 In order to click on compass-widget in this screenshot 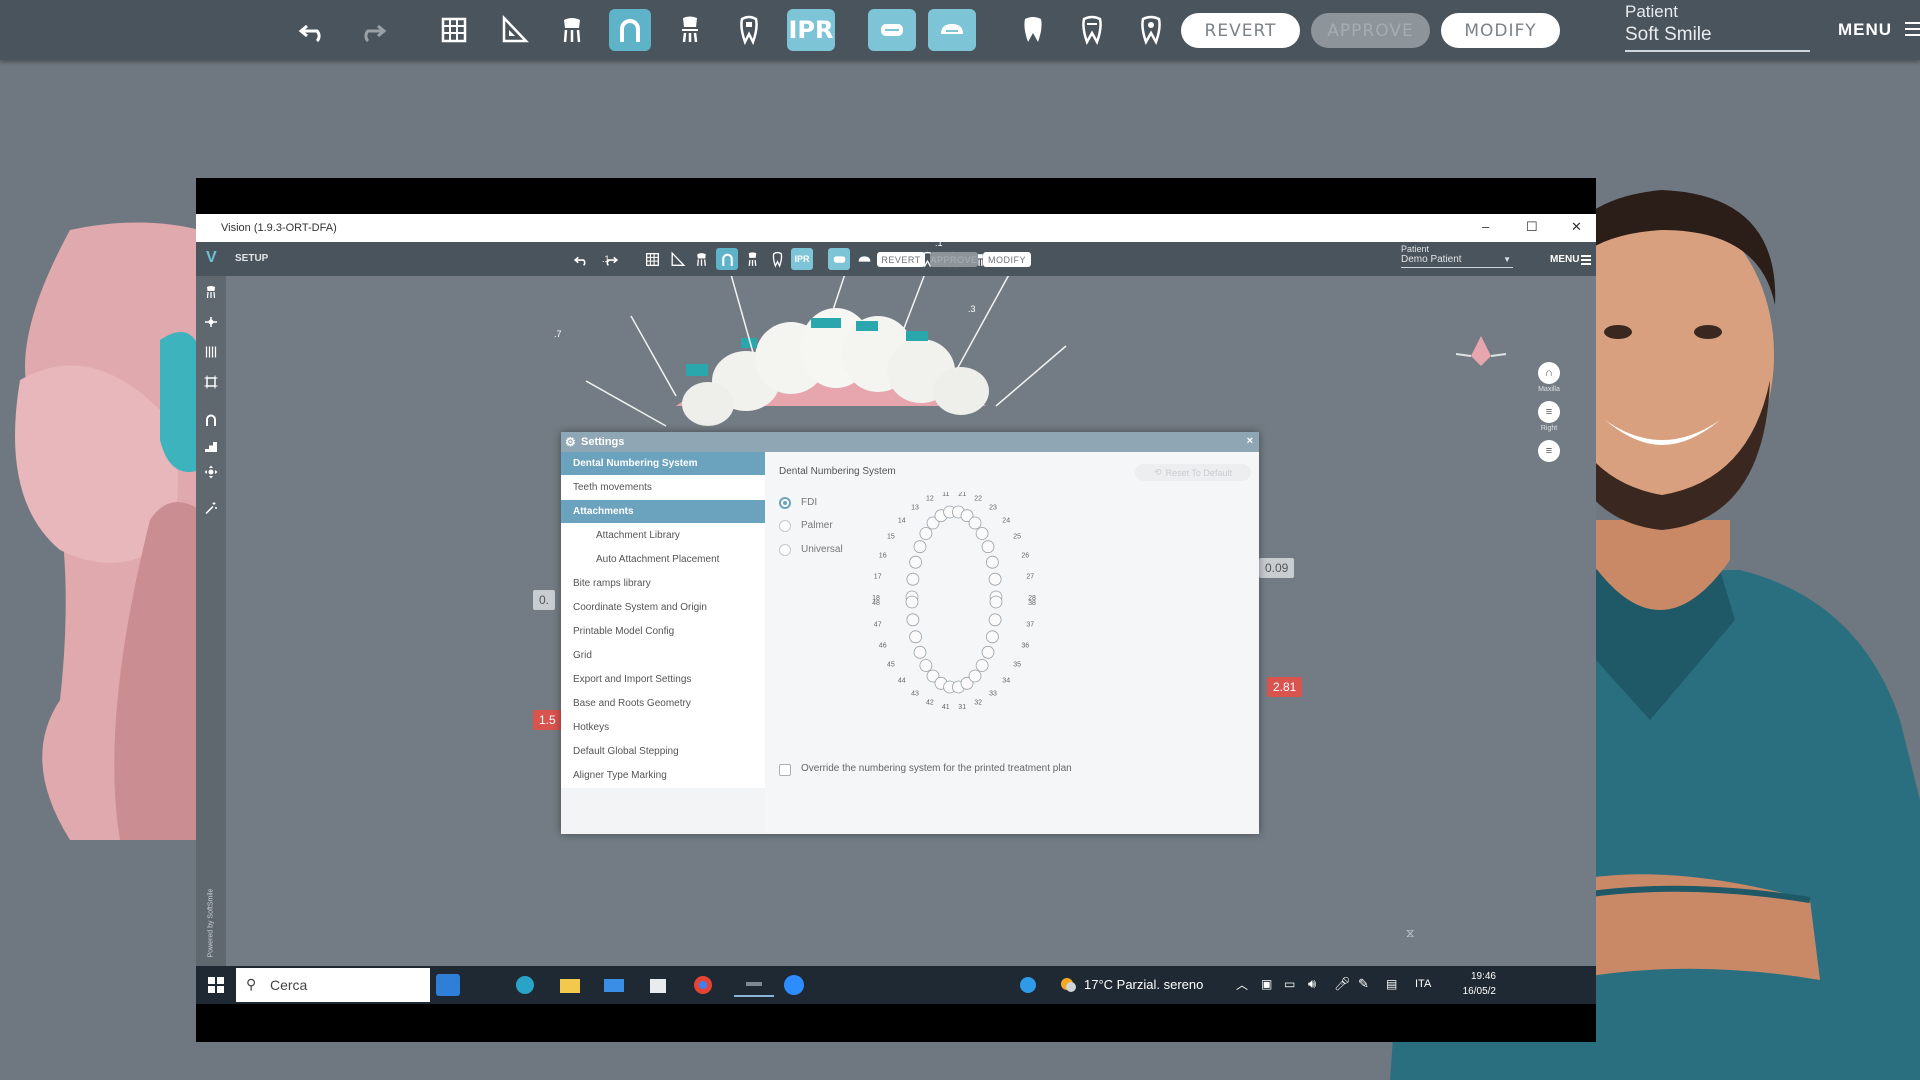, I will do `click(1481, 351)`.